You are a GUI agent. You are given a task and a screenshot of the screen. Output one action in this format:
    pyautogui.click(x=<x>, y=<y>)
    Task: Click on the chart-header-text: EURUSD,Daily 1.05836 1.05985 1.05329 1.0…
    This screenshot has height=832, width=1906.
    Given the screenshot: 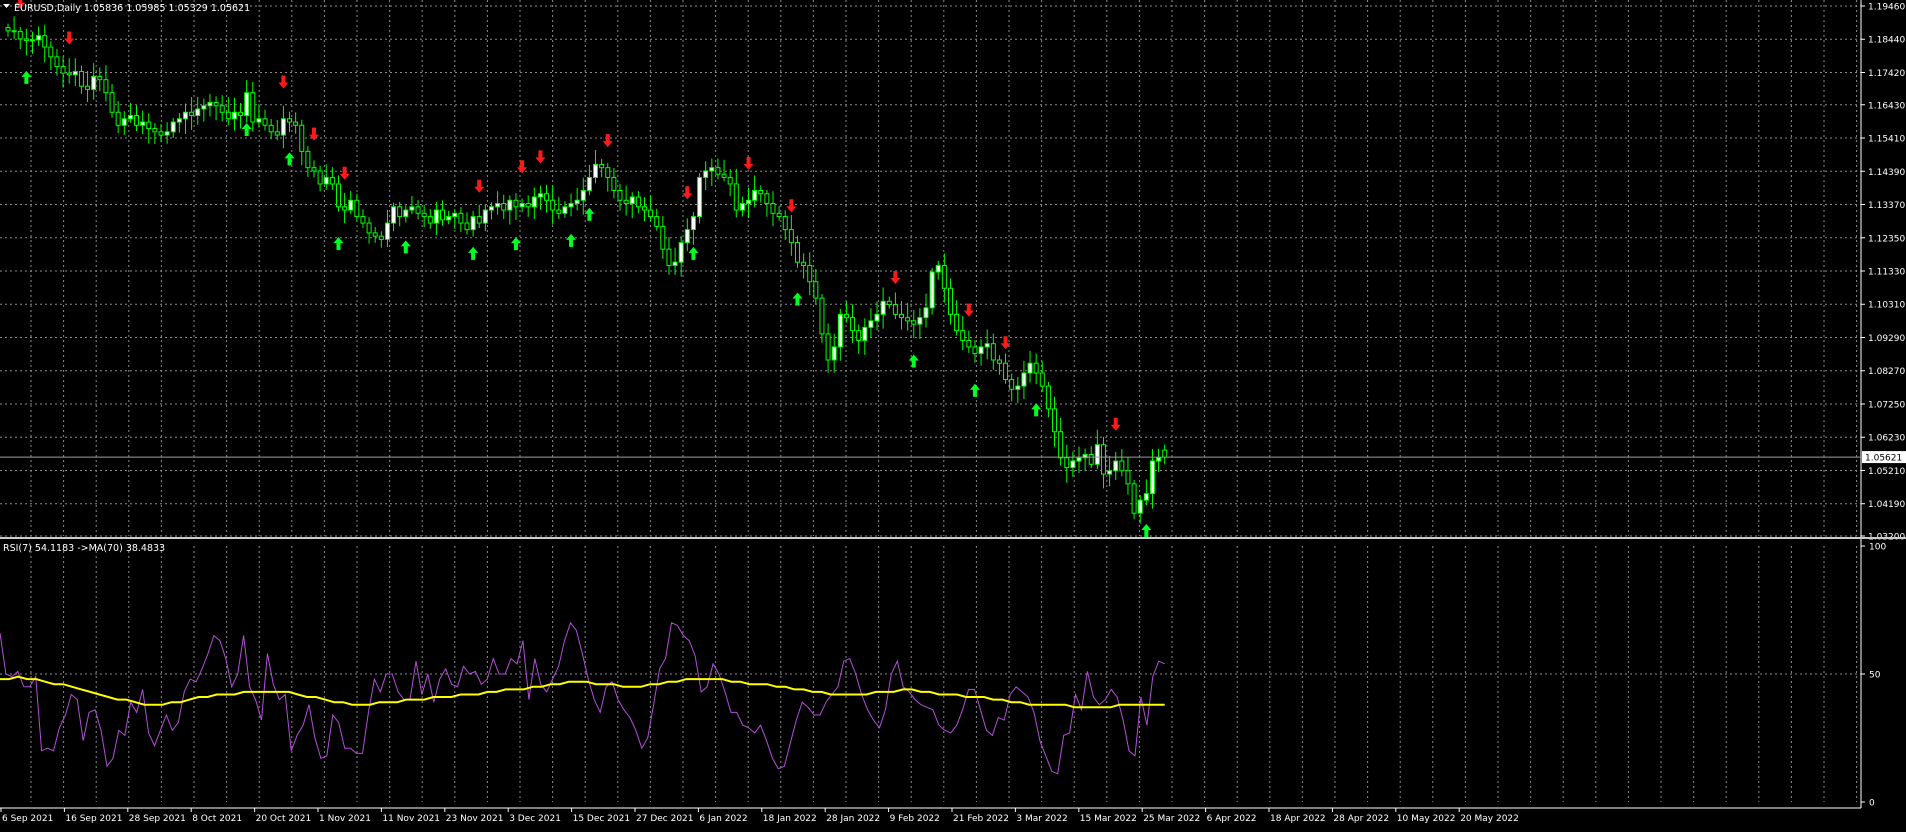 What is the action you would take?
    pyautogui.click(x=132, y=8)
    